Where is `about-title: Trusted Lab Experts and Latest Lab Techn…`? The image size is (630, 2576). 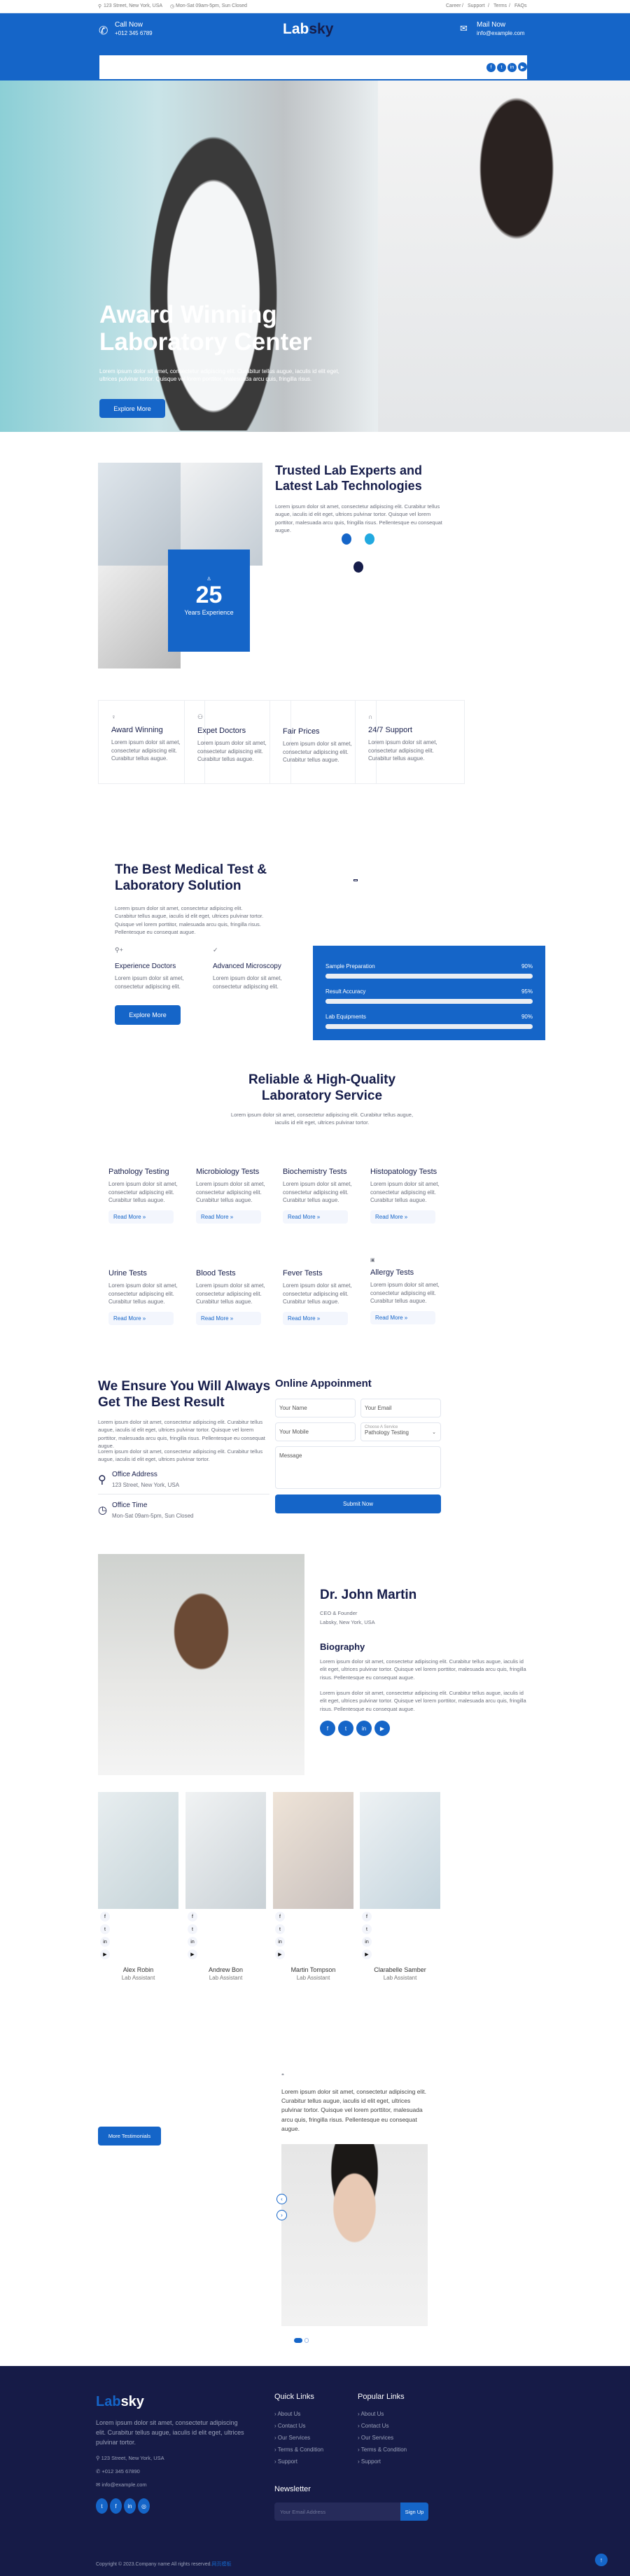 about-title: Trusted Lab Experts and Latest Lab Techn… is located at coordinates (349, 478).